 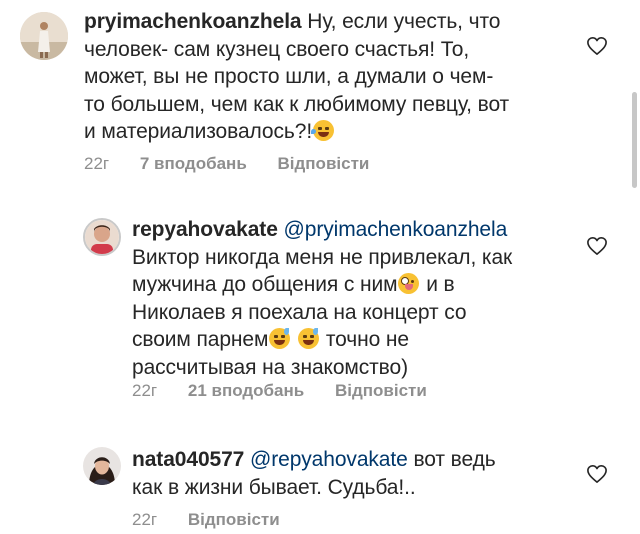 I want to click on comment-2-line-4b: точно не, so click(x=367, y=339).